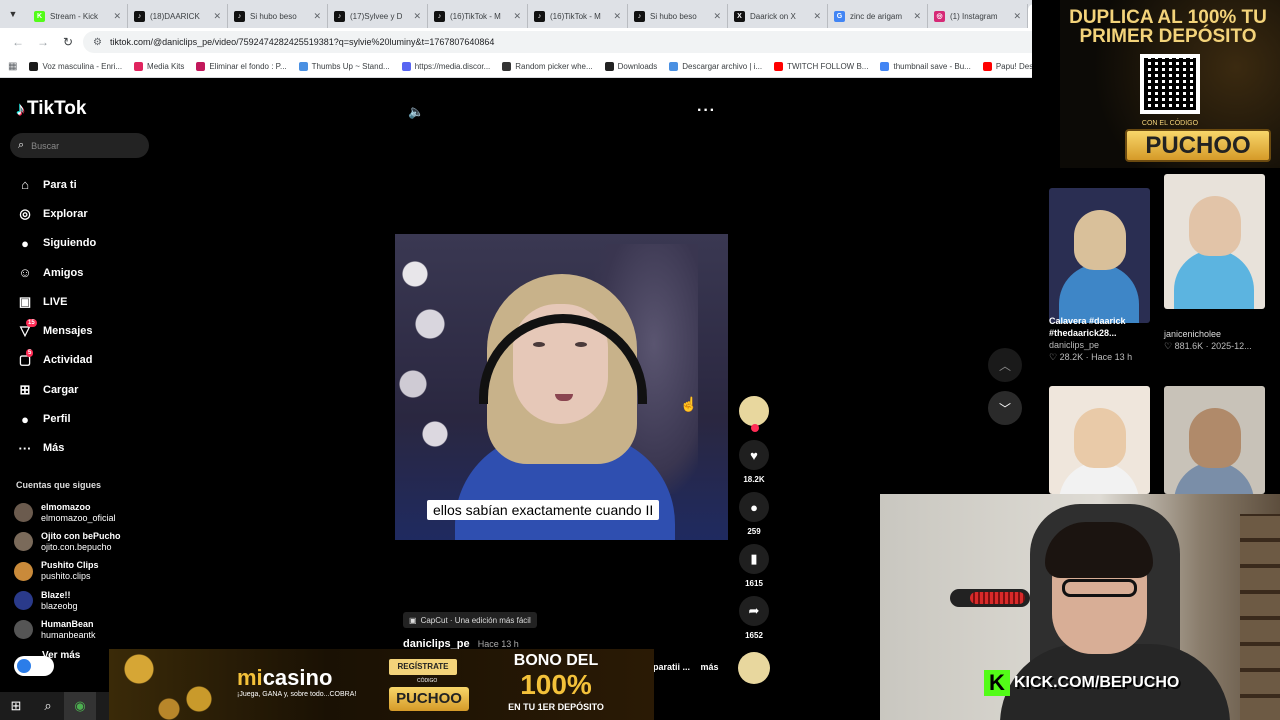 Image resolution: width=1280 pixels, height=720 pixels. Describe the element at coordinates (754, 618) in the screenshot. I see `share-button: ➦ 1652` at that location.